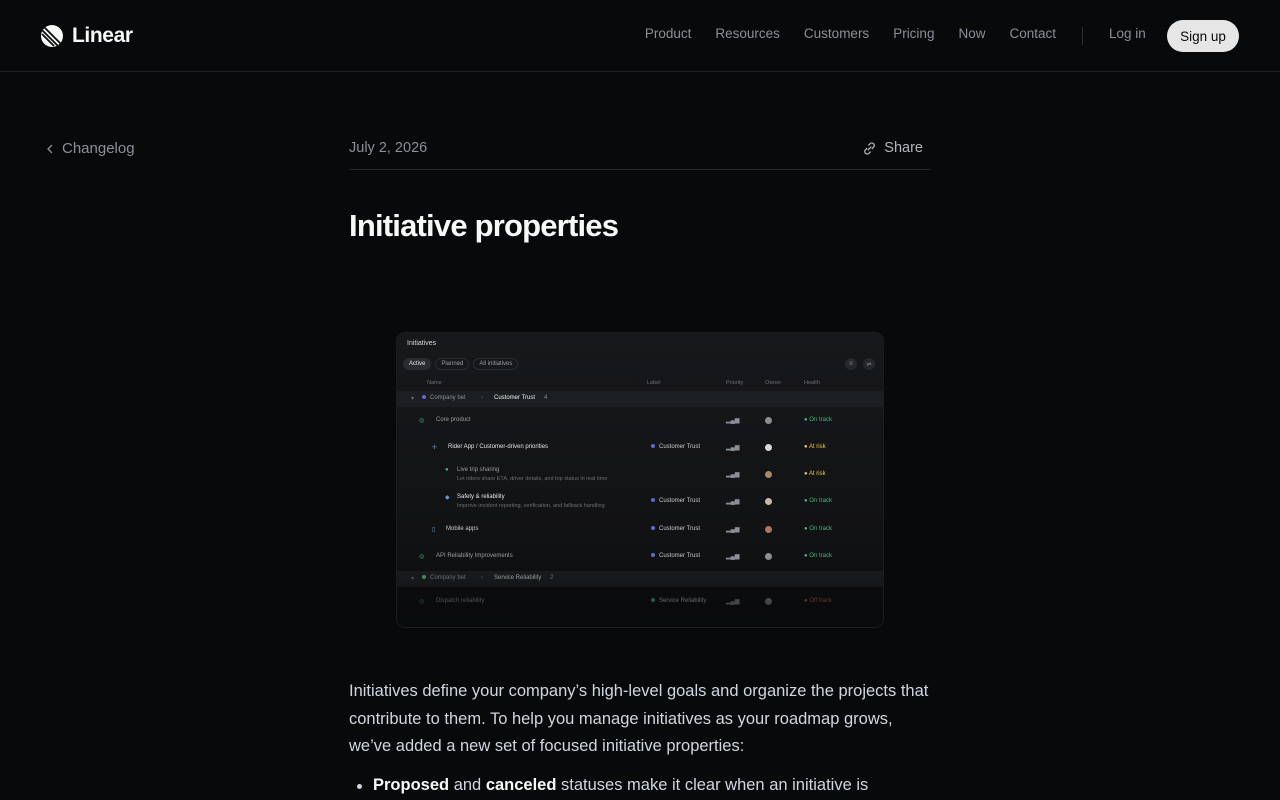 The image size is (1280, 800). I want to click on post-date: July 2, 2026, so click(388, 148).